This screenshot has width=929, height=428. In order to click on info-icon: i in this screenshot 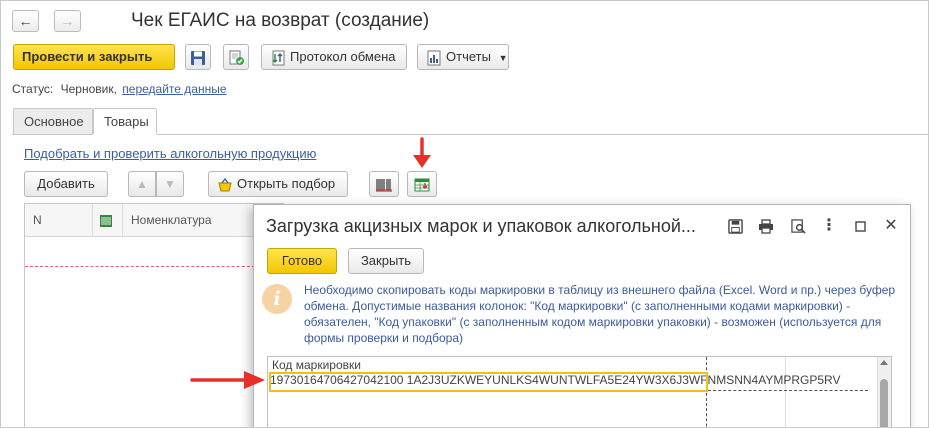, I will do `click(277, 299)`.